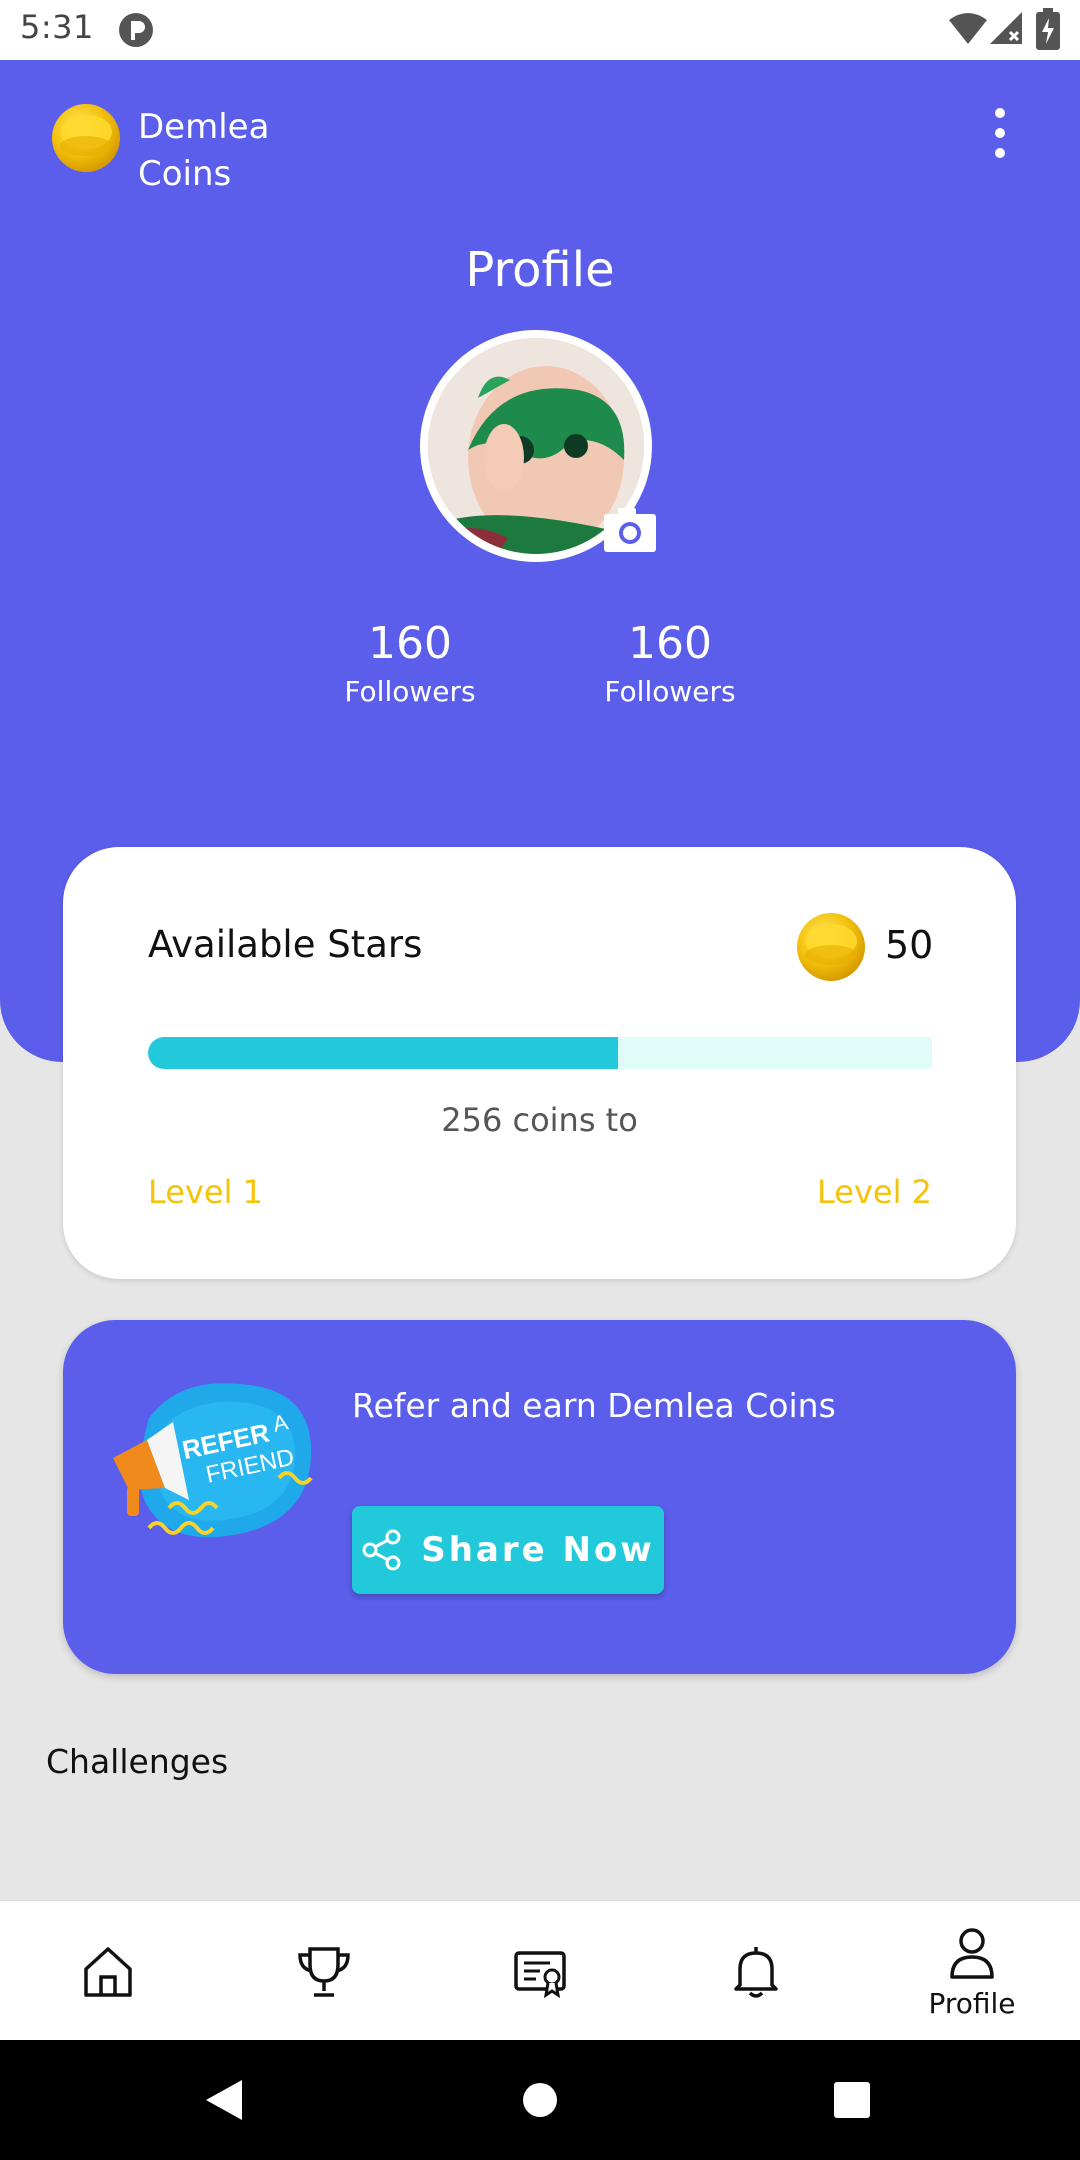 This screenshot has height=2160, width=1080. Describe the element at coordinates (383, 1053) in the screenshot. I see `level-progress-fill` at that location.